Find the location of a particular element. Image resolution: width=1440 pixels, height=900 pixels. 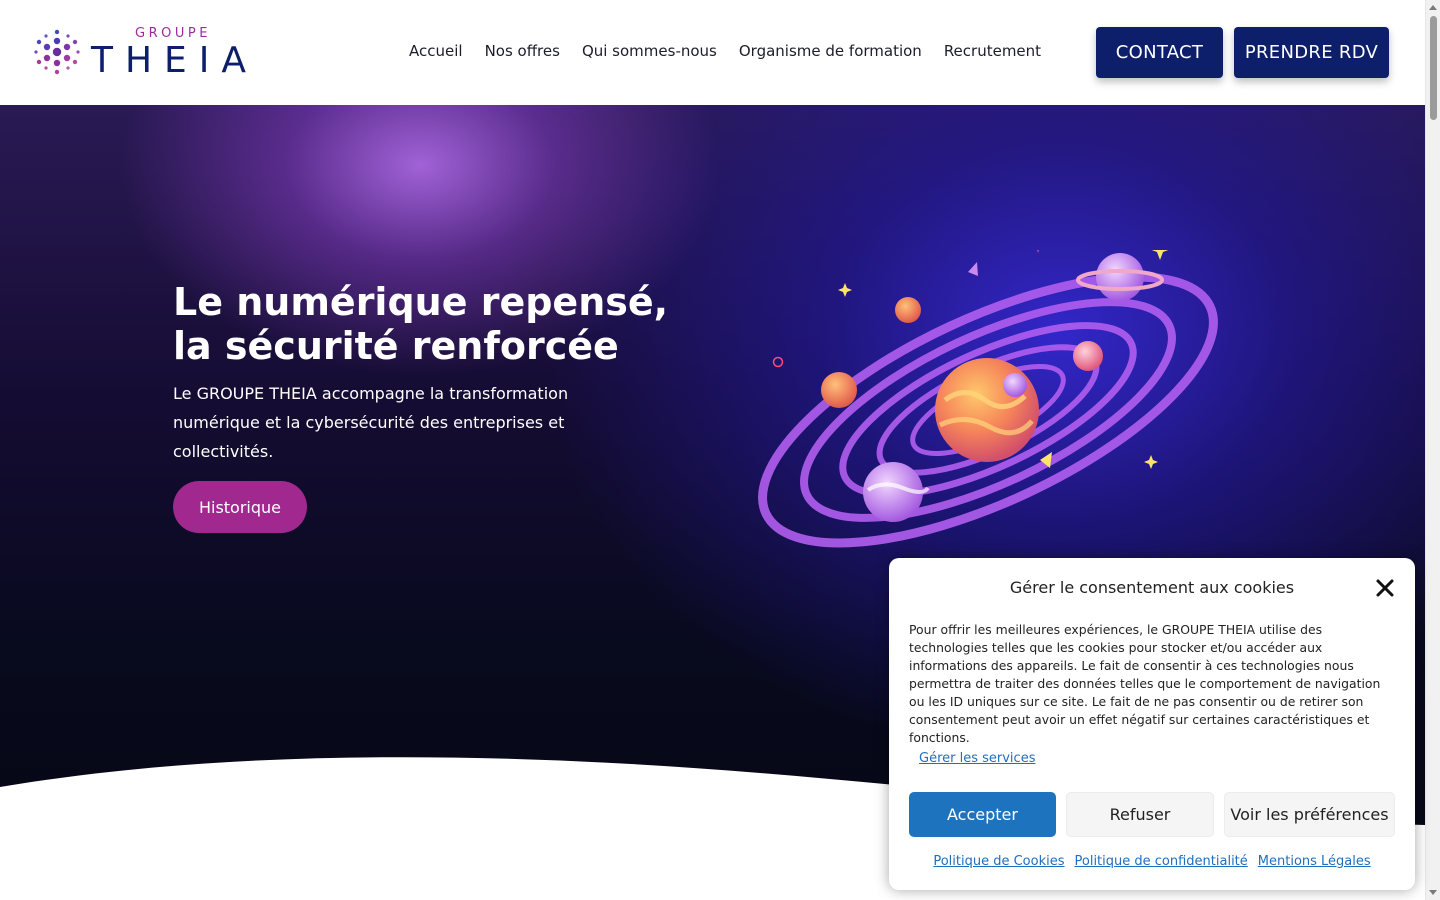

scroll-thumb is located at coordinates (1433, 68).